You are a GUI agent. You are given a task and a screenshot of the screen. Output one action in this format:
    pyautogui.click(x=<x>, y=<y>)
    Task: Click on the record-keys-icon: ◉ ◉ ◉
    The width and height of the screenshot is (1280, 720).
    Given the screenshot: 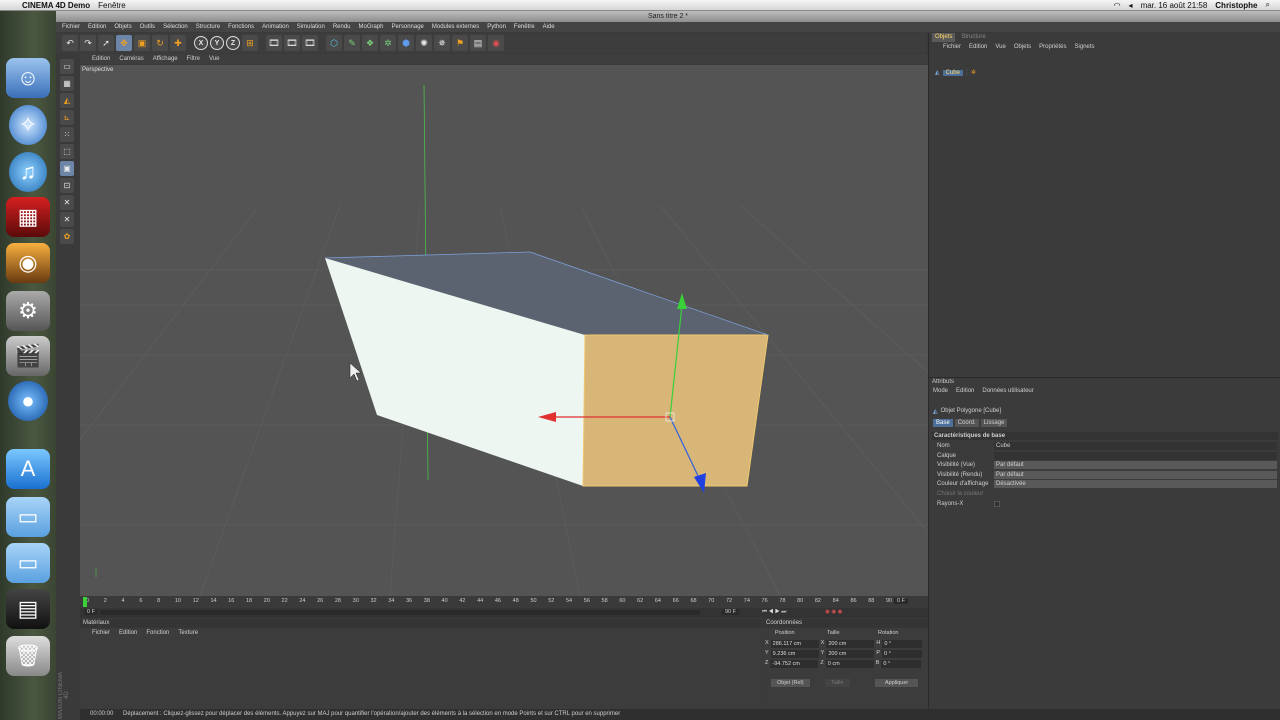 What is the action you would take?
    pyautogui.click(x=833, y=612)
    